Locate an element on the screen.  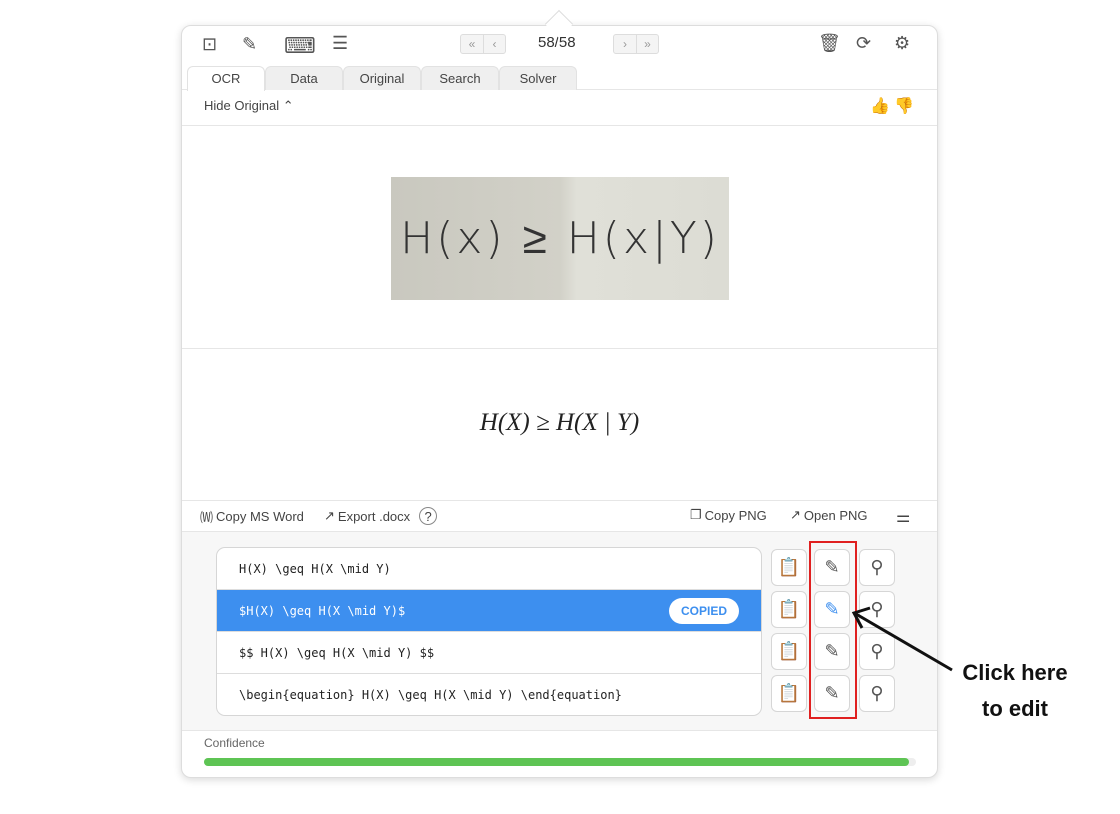
confidence-fill is located at coordinates (556, 762).